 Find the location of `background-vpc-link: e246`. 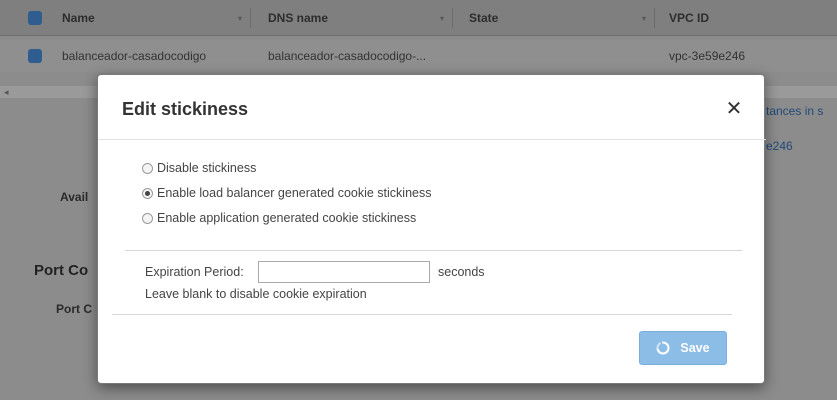

background-vpc-link: e246 is located at coordinates (779, 146).